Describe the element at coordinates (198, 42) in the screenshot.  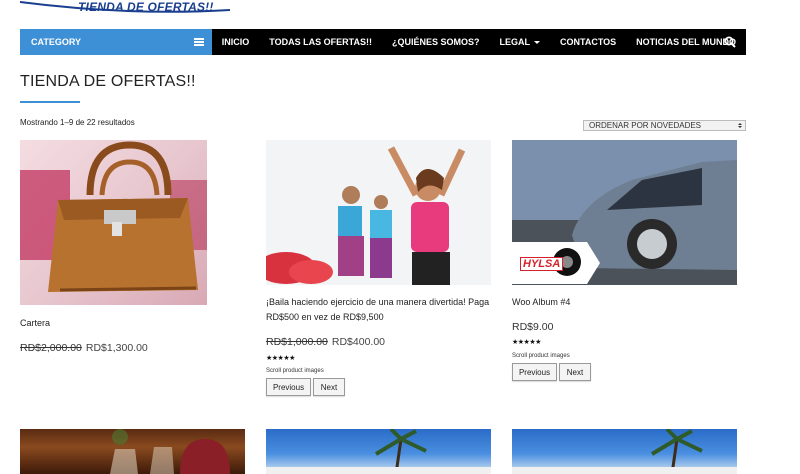
I see `hamburger-icon` at that location.